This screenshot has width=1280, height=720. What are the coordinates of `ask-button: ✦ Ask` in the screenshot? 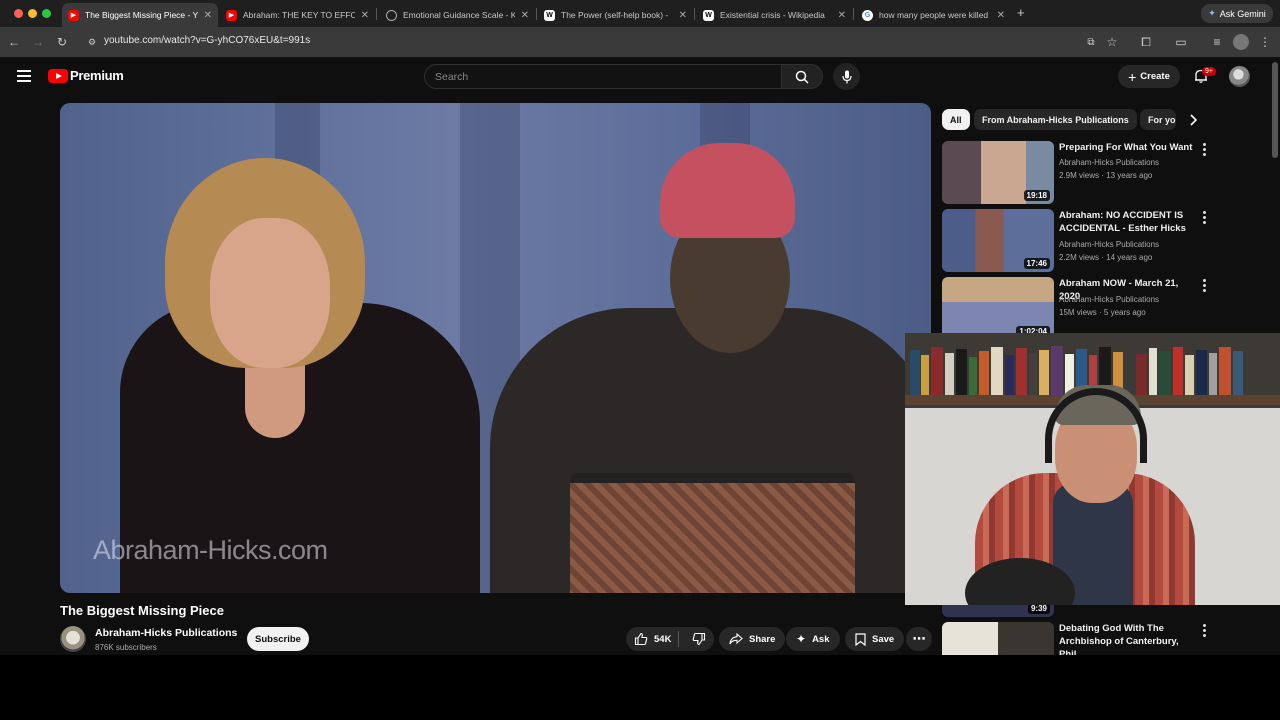 It's located at (813, 639).